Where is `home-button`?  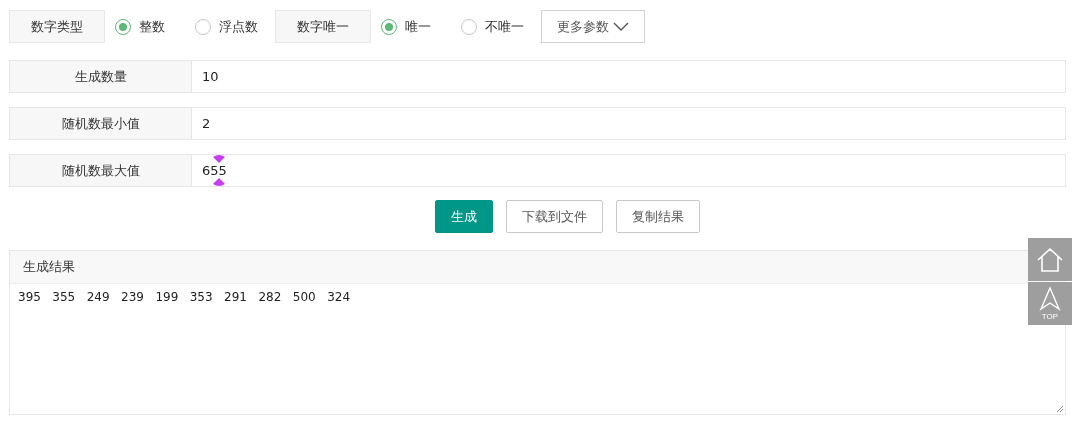 home-button is located at coordinates (1050, 259).